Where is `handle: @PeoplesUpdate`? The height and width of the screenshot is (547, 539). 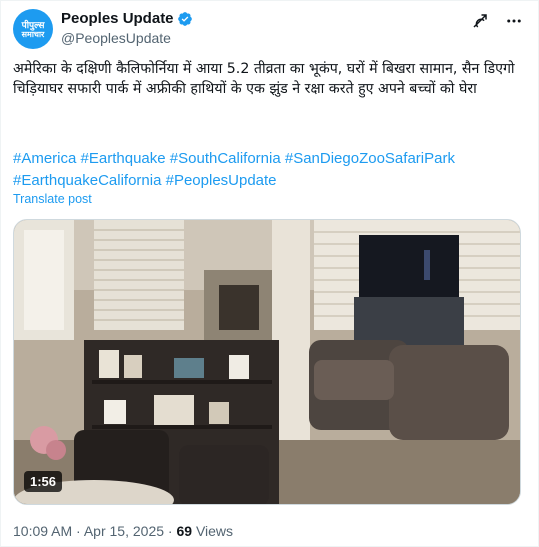 handle: @PeoplesUpdate is located at coordinates (116, 38).